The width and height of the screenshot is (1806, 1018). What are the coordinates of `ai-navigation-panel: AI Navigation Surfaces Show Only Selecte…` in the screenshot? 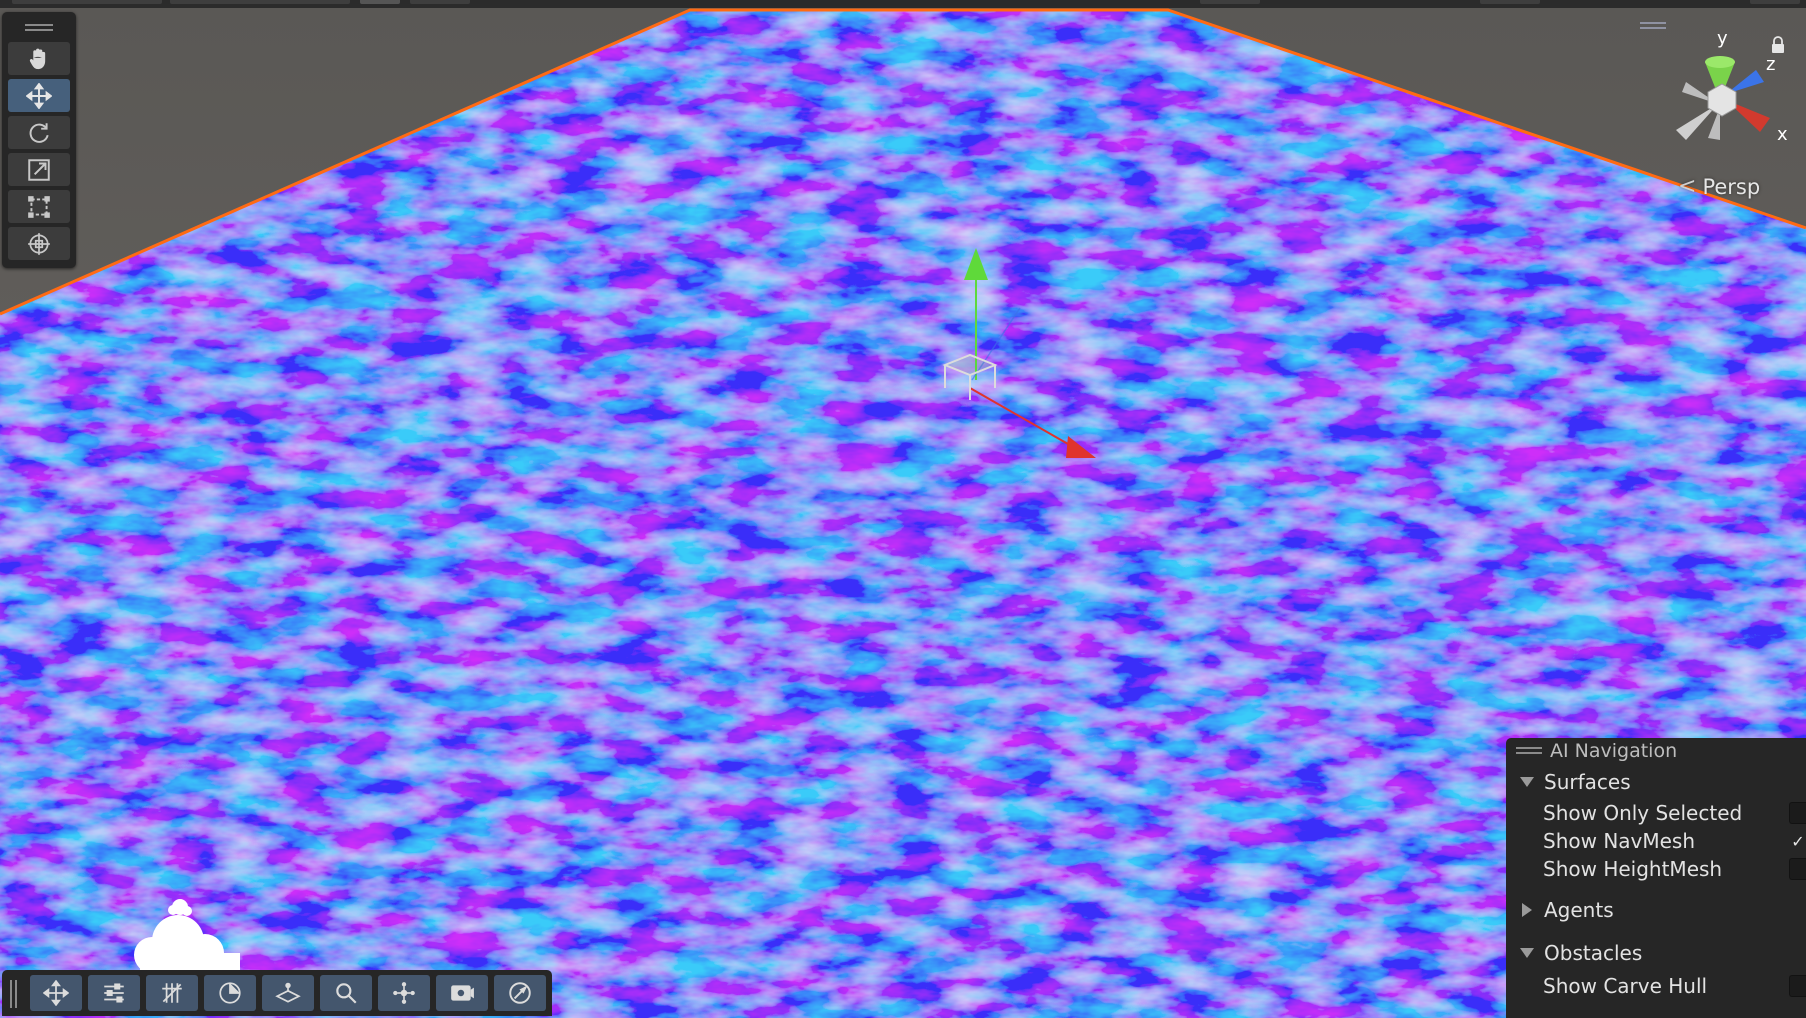 It's located at (1656, 878).